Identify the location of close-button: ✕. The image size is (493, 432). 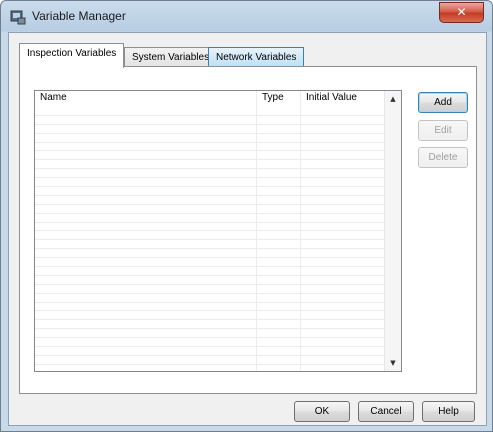
(461, 12).